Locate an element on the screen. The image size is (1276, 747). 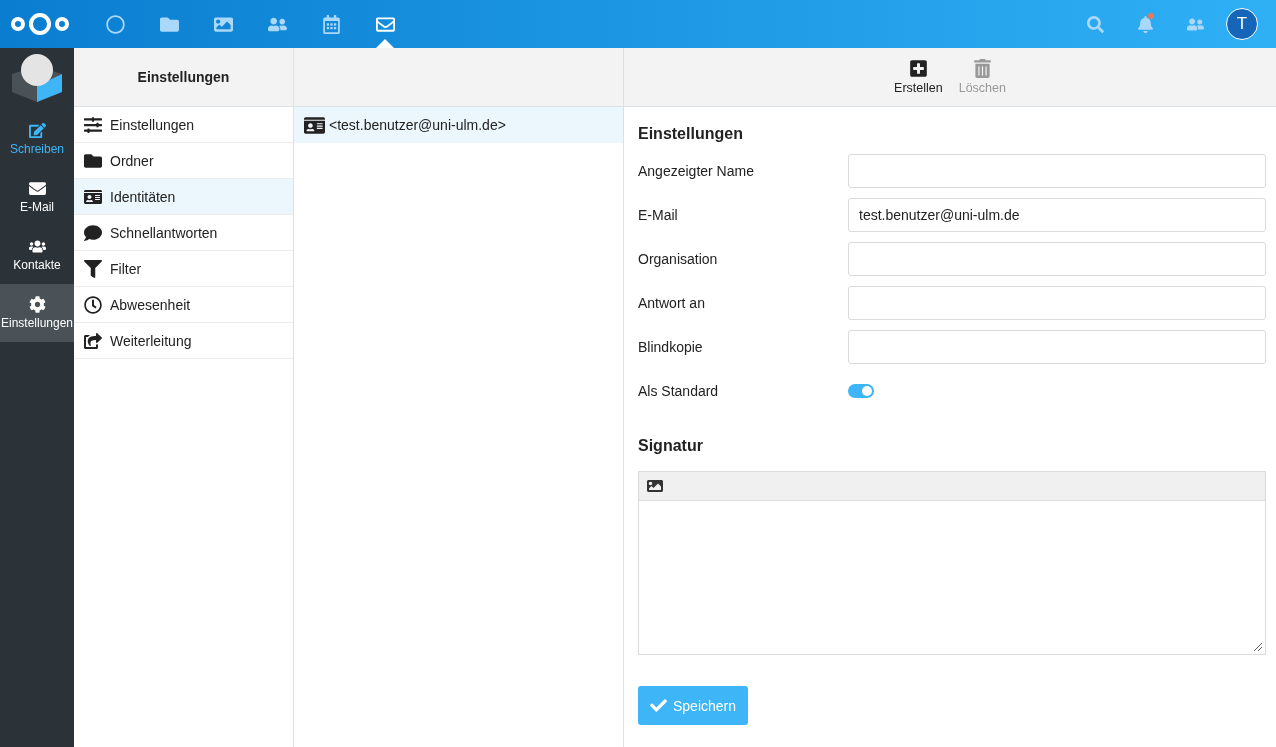
field-label: Organisation is located at coordinates (678, 259).